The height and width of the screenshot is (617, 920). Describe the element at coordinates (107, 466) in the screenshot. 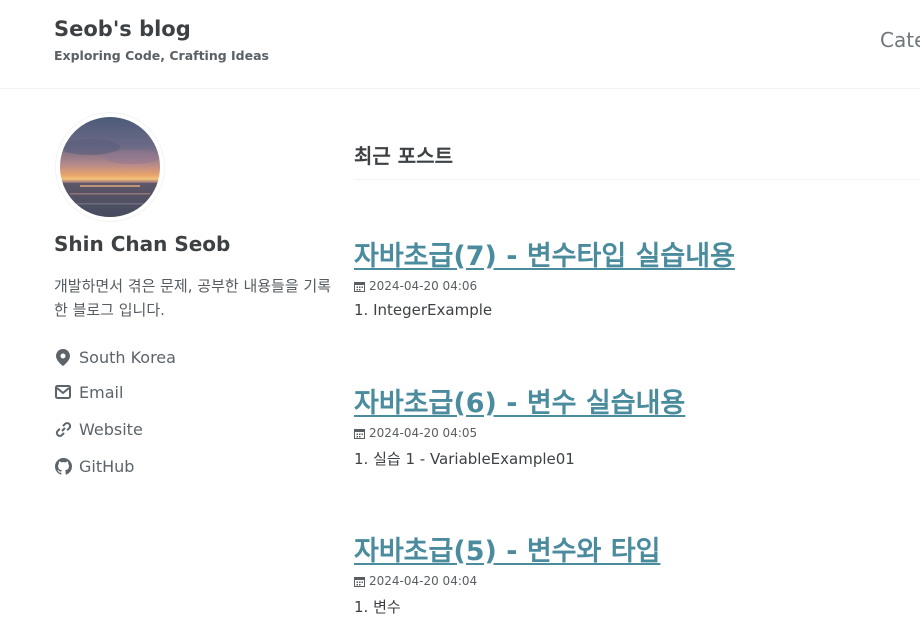

I see `author-link-label: GitHub` at that location.